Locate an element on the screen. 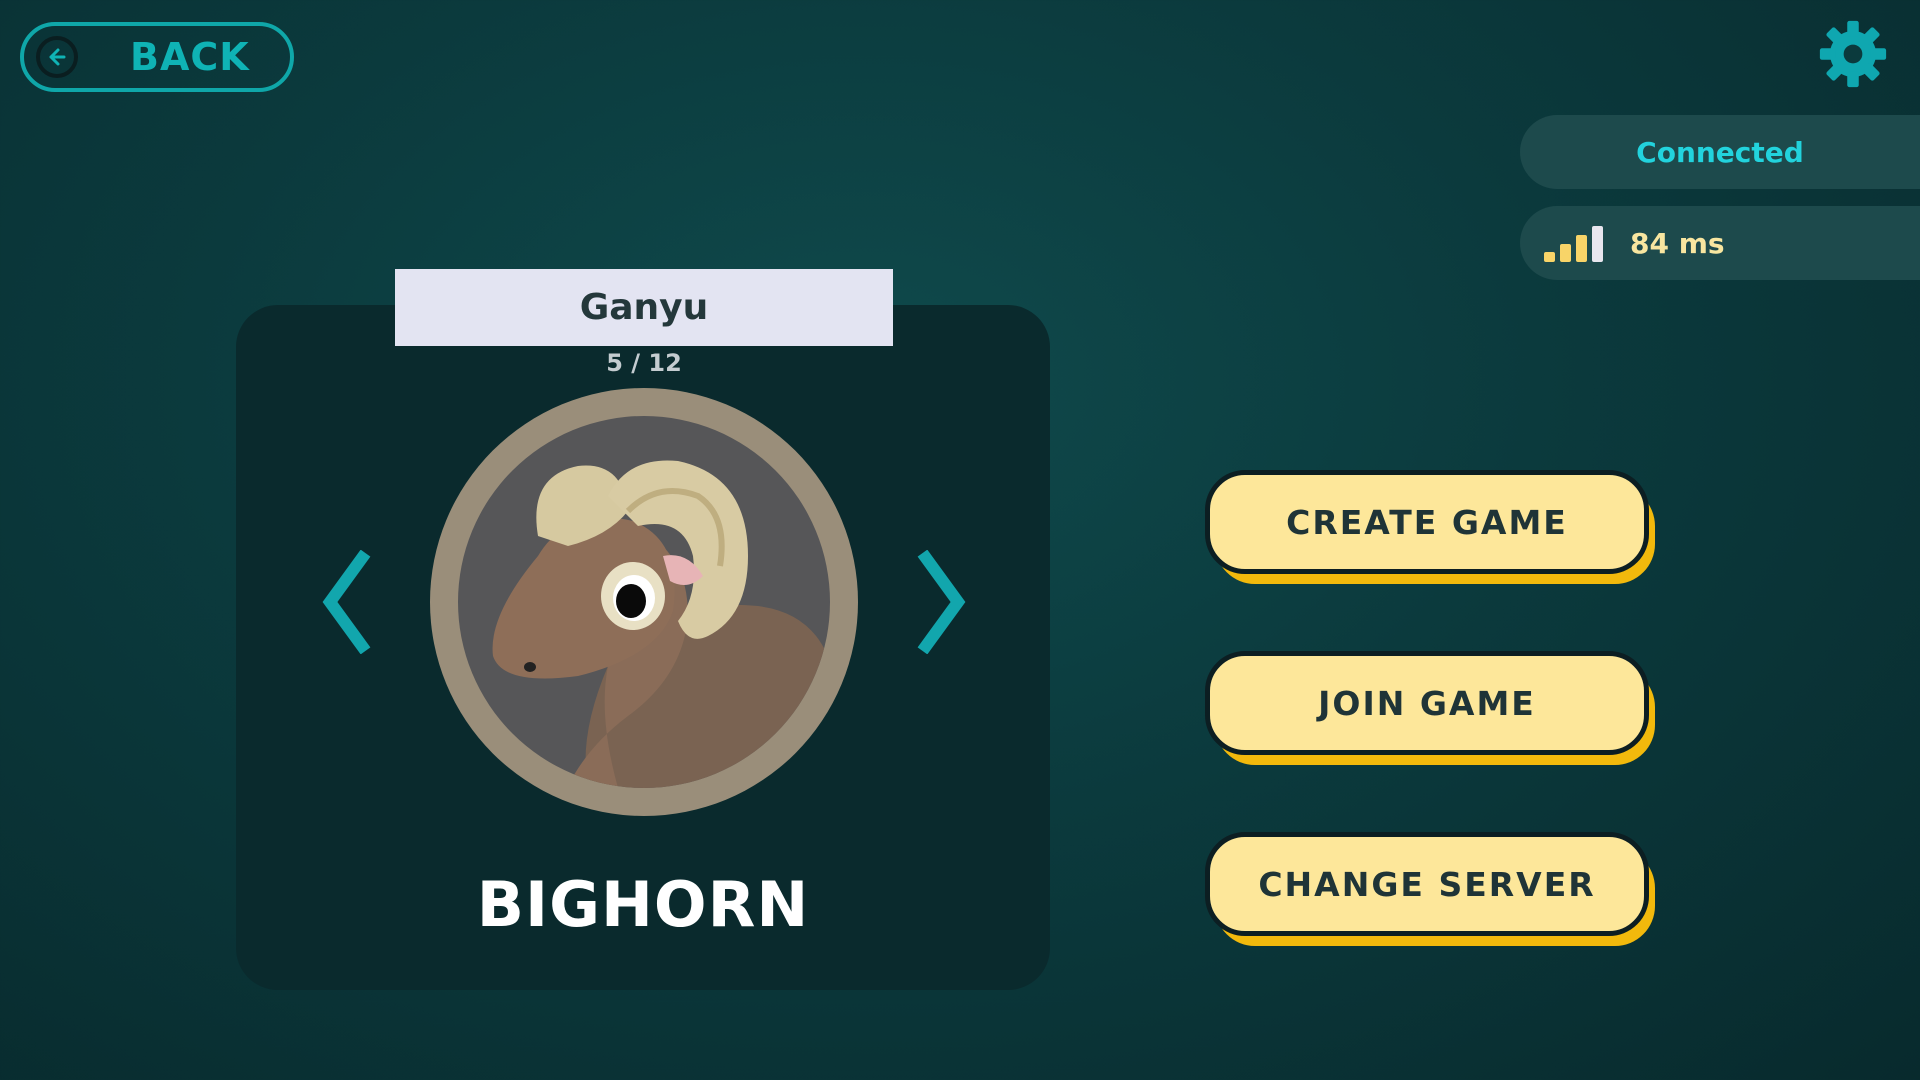 This screenshot has height=1080, width=1920. character-page-count: 5 / 12 is located at coordinates (644, 363).